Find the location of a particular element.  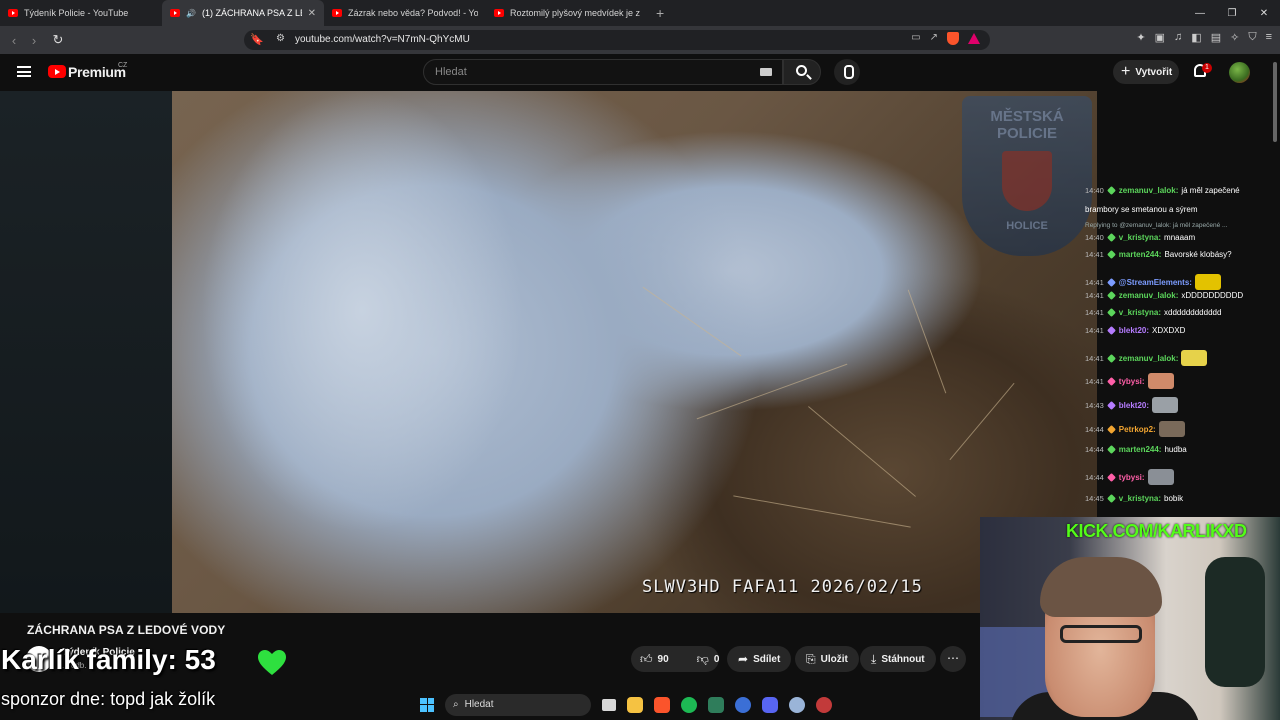

sidebar-icon: ◧ is located at coordinates (1196, 37).